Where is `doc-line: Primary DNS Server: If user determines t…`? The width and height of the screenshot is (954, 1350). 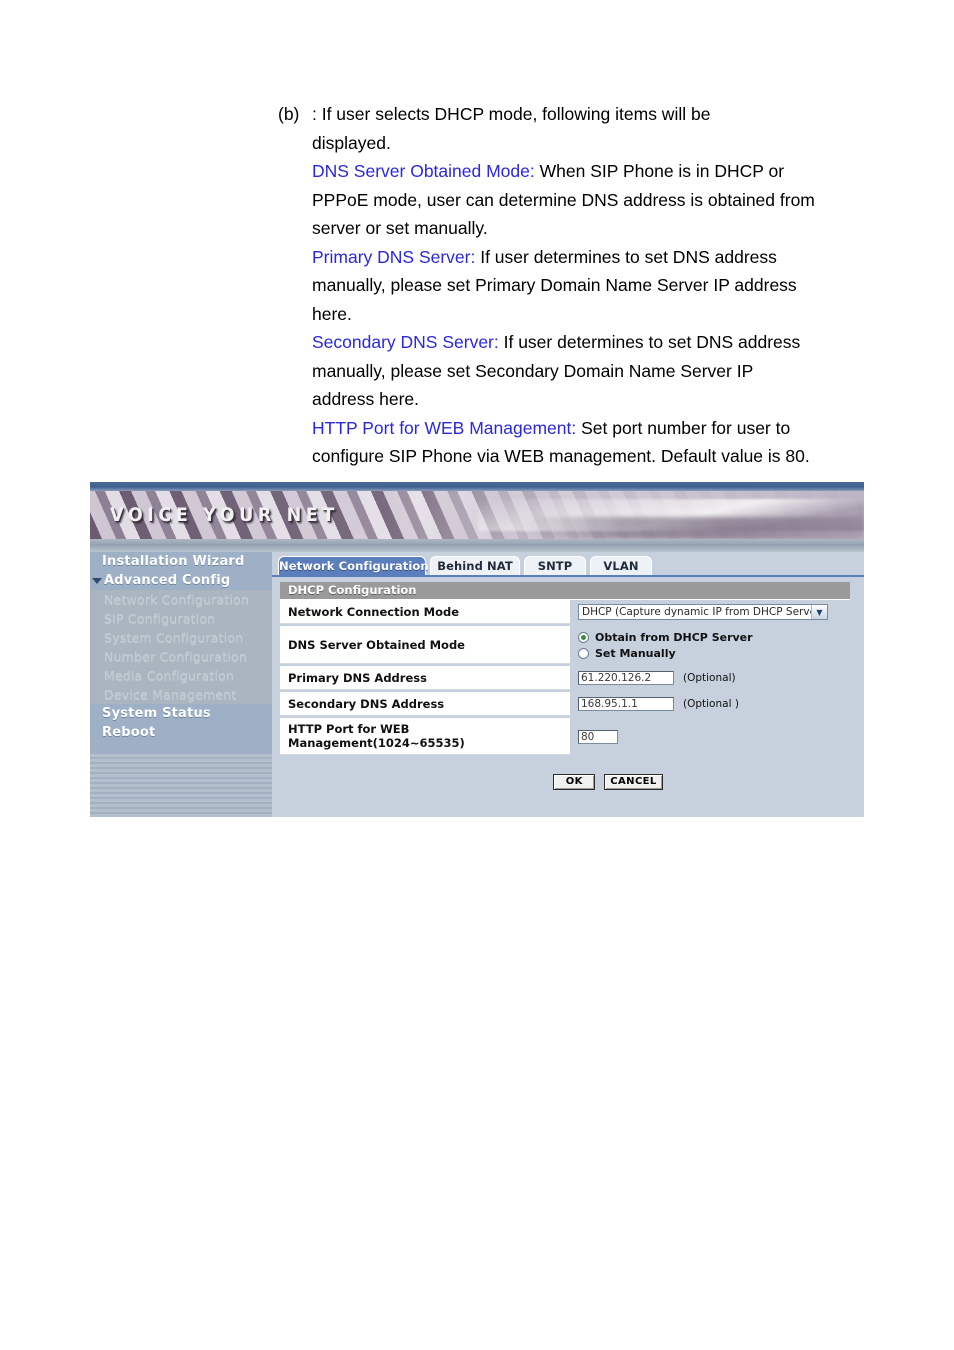 doc-line: Primary DNS Server: If user determines t… is located at coordinates (578, 257).